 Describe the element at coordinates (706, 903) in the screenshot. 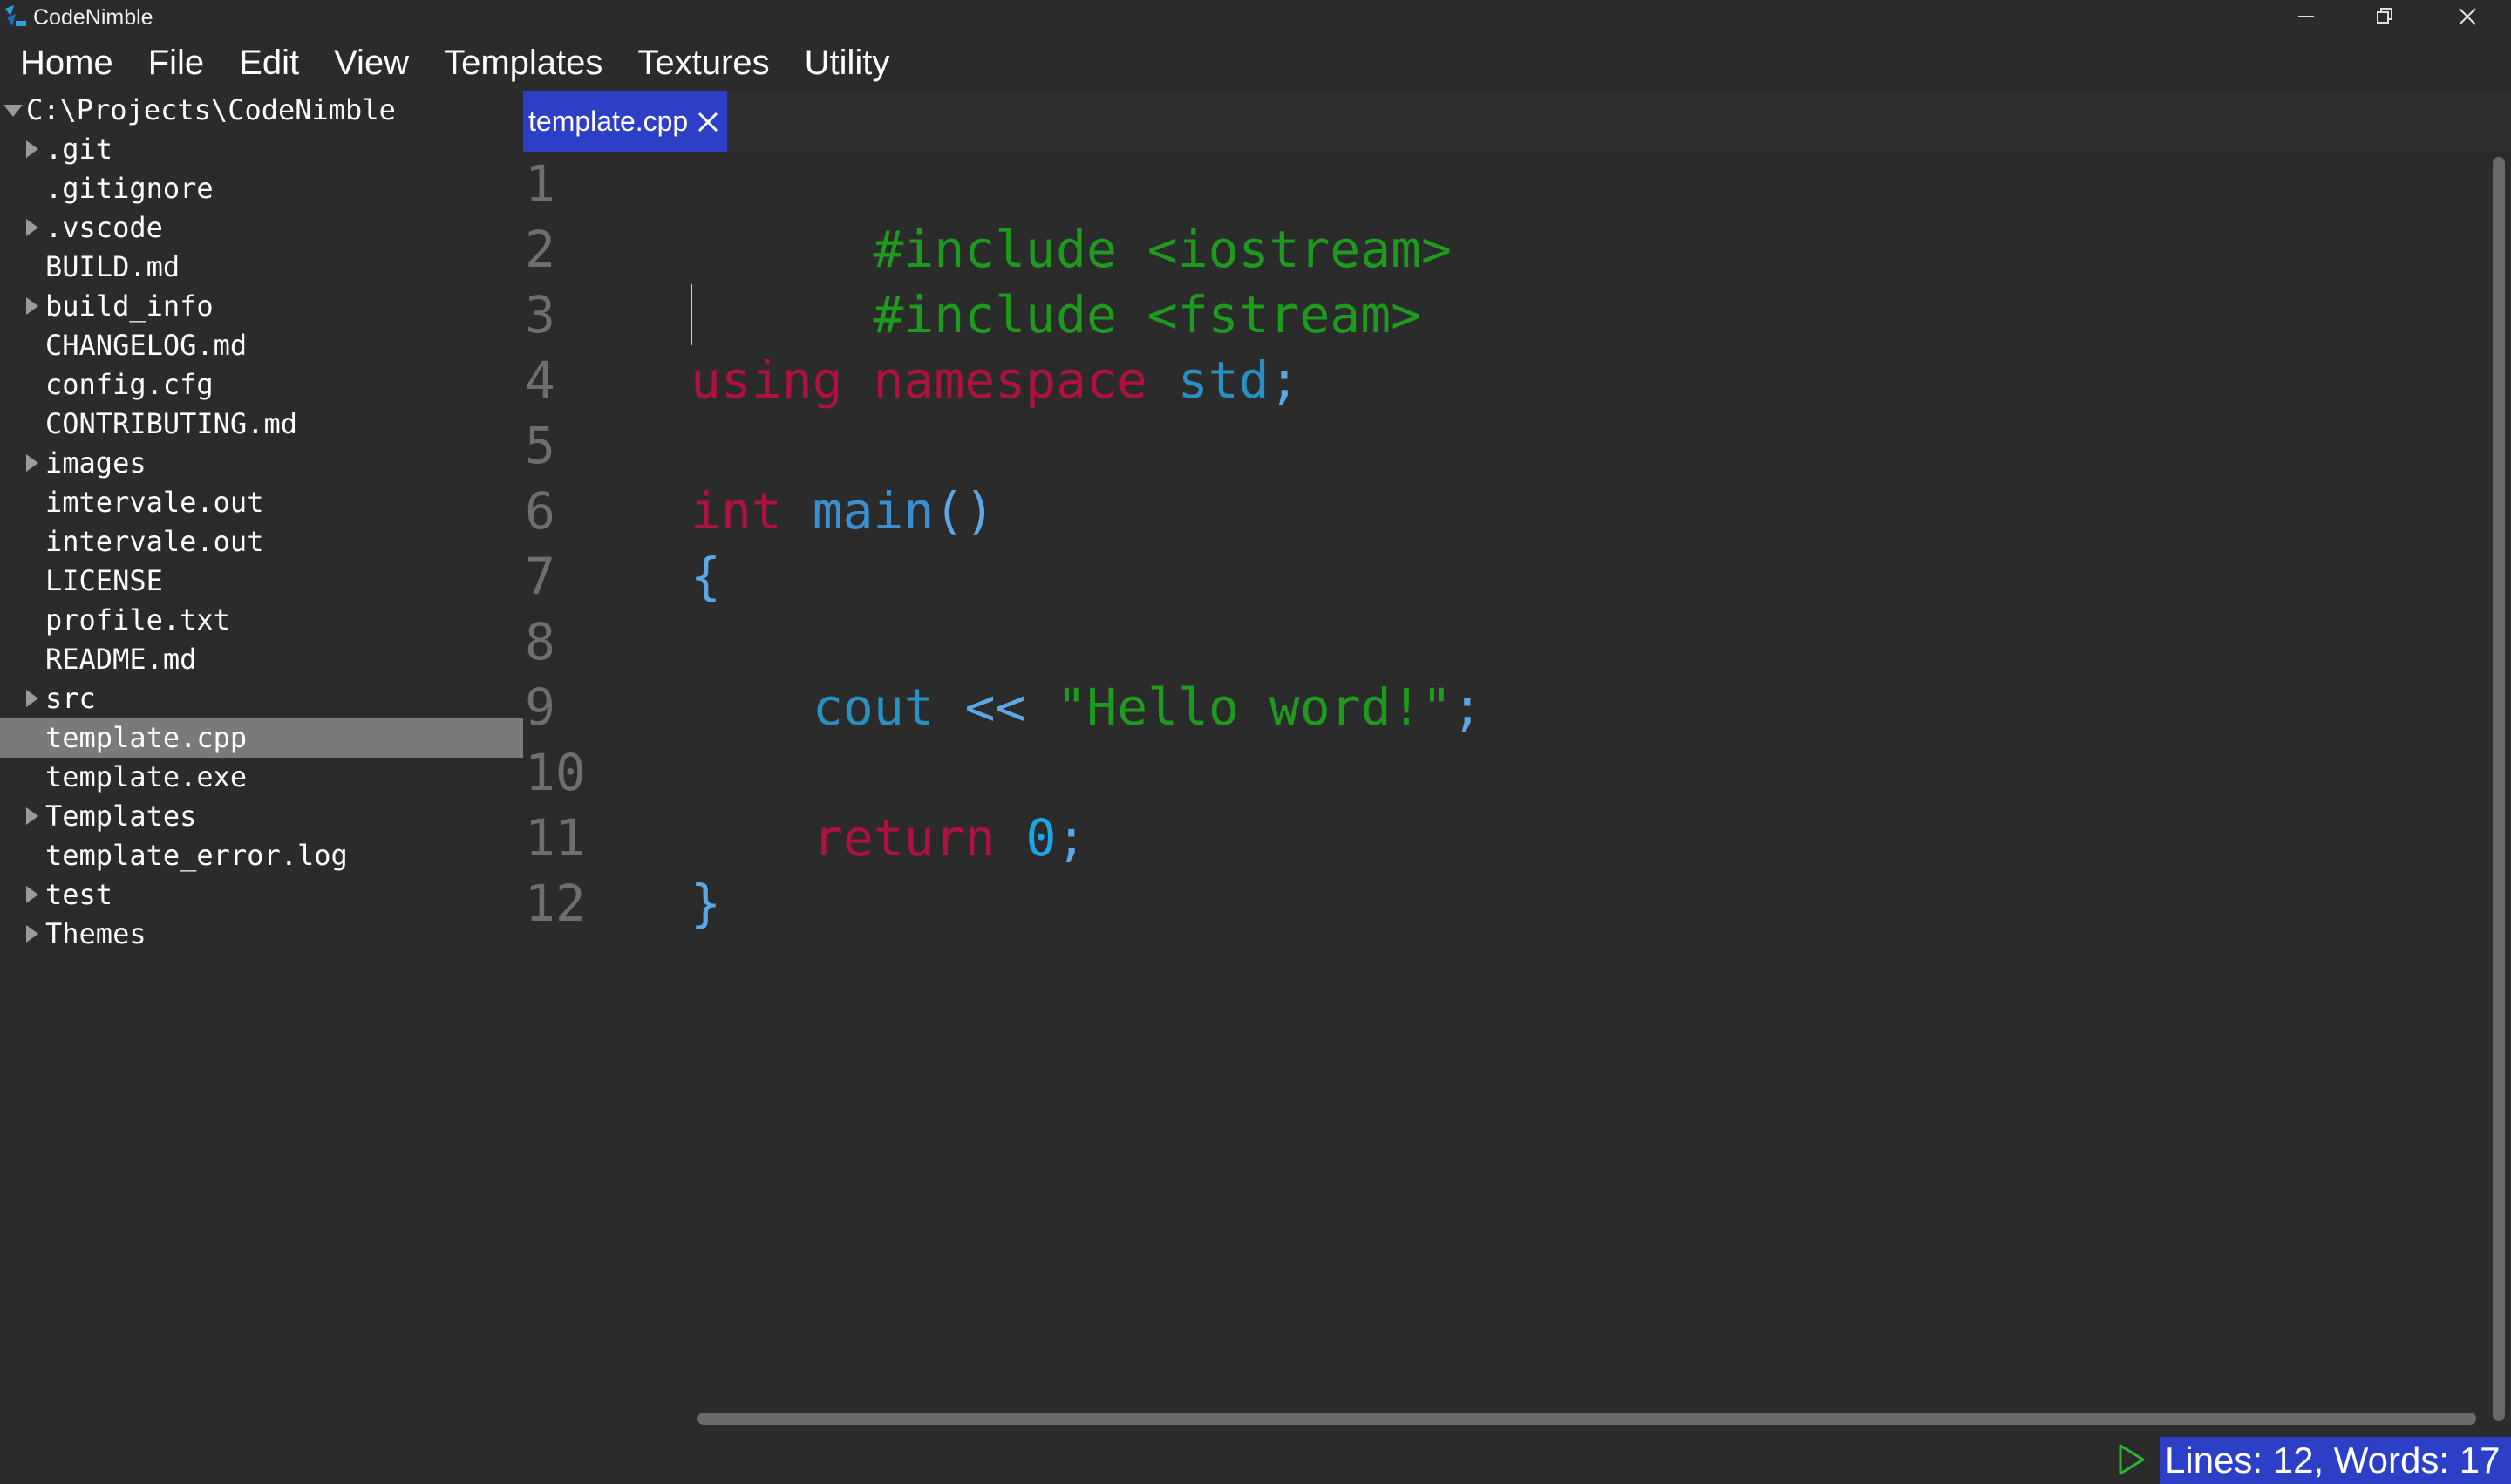

I see `brace-token: }` at that location.